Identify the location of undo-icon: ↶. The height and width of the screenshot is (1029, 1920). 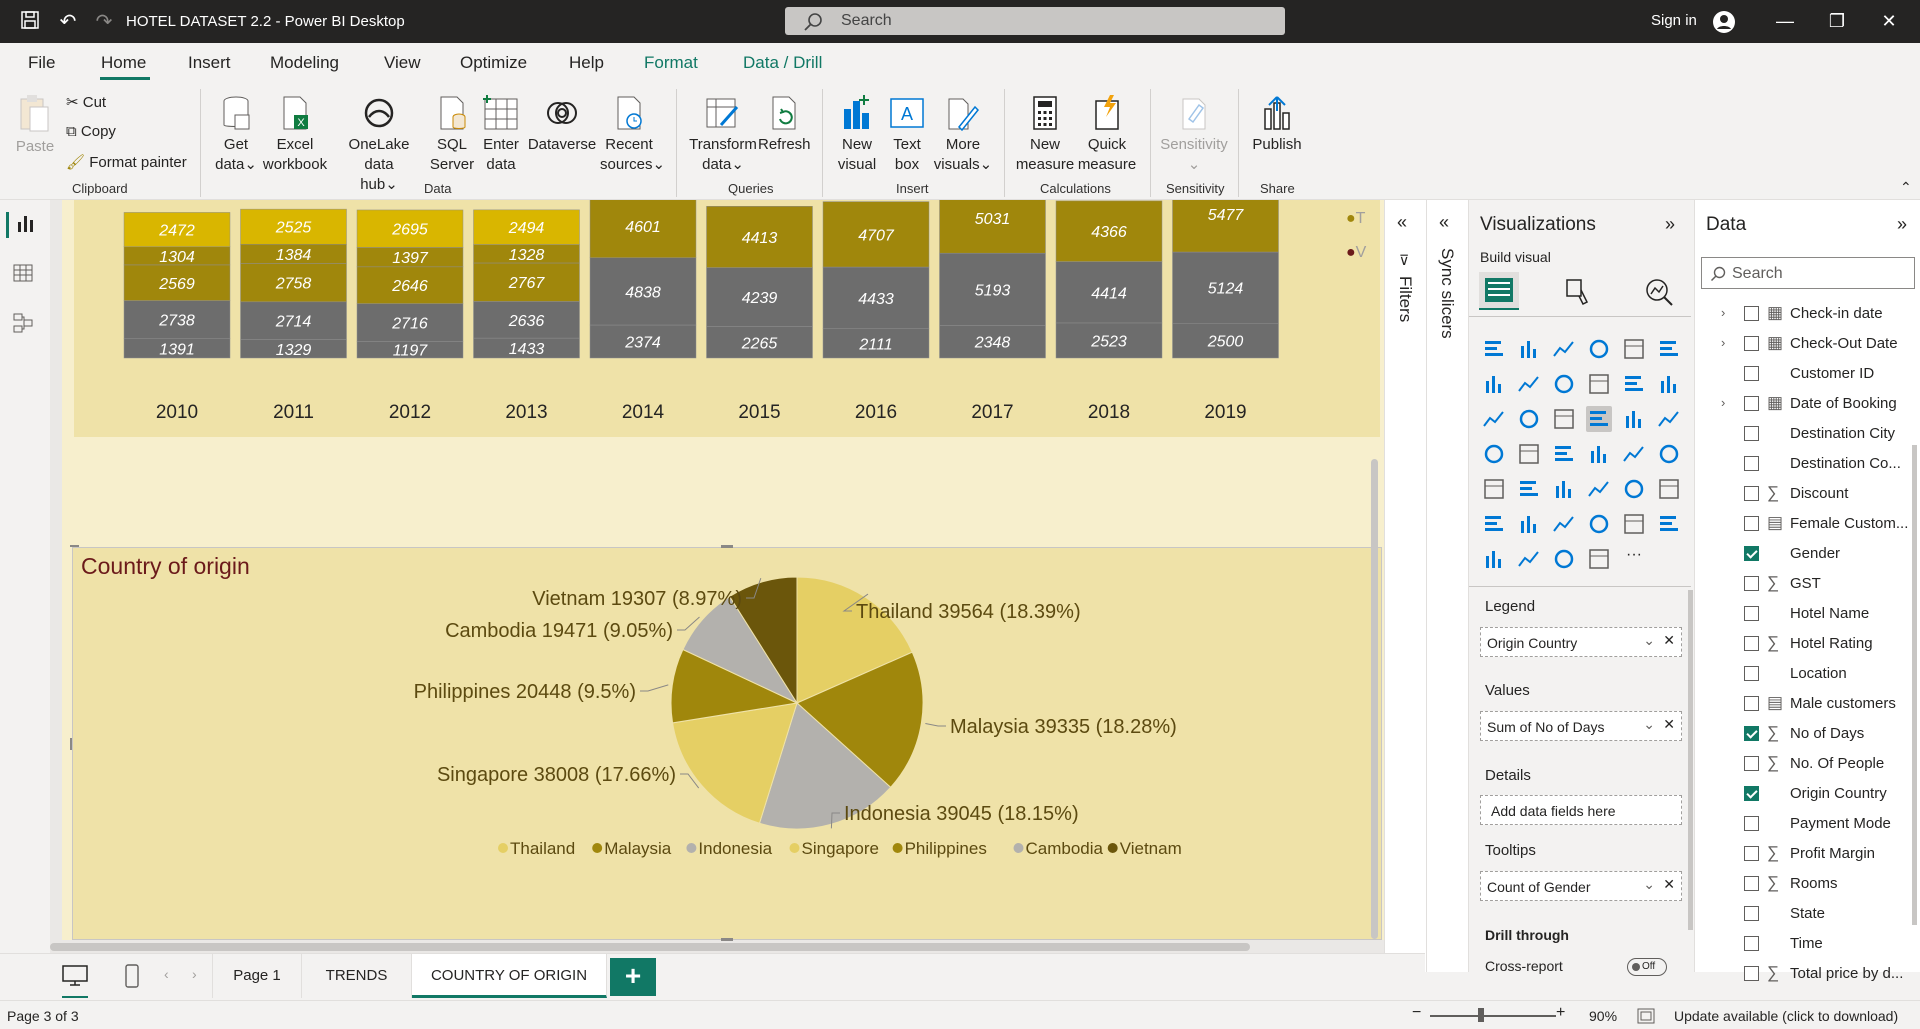
(68, 22).